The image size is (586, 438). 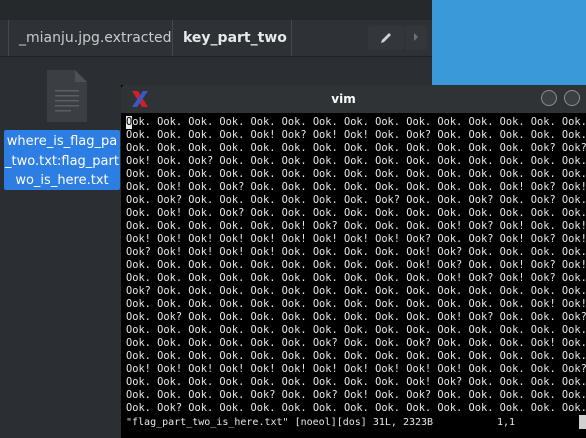 What do you see at coordinates (549, 98) in the screenshot?
I see `minimize-button` at bounding box center [549, 98].